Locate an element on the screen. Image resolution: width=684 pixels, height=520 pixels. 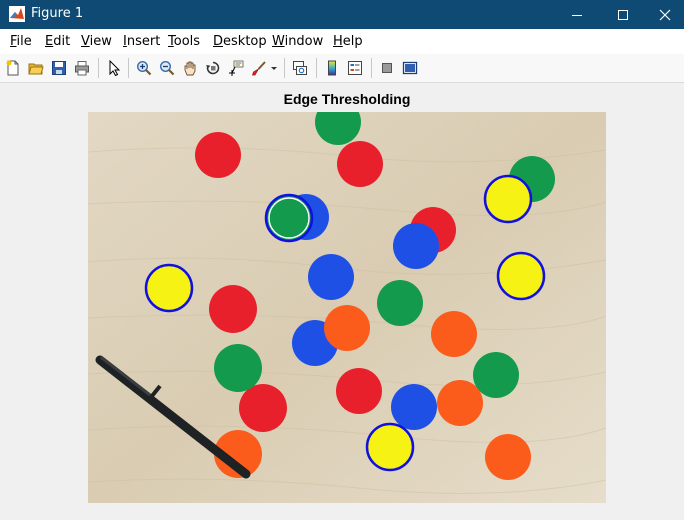
menu-edit-mnemonic: E is located at coordinates (49, 41).